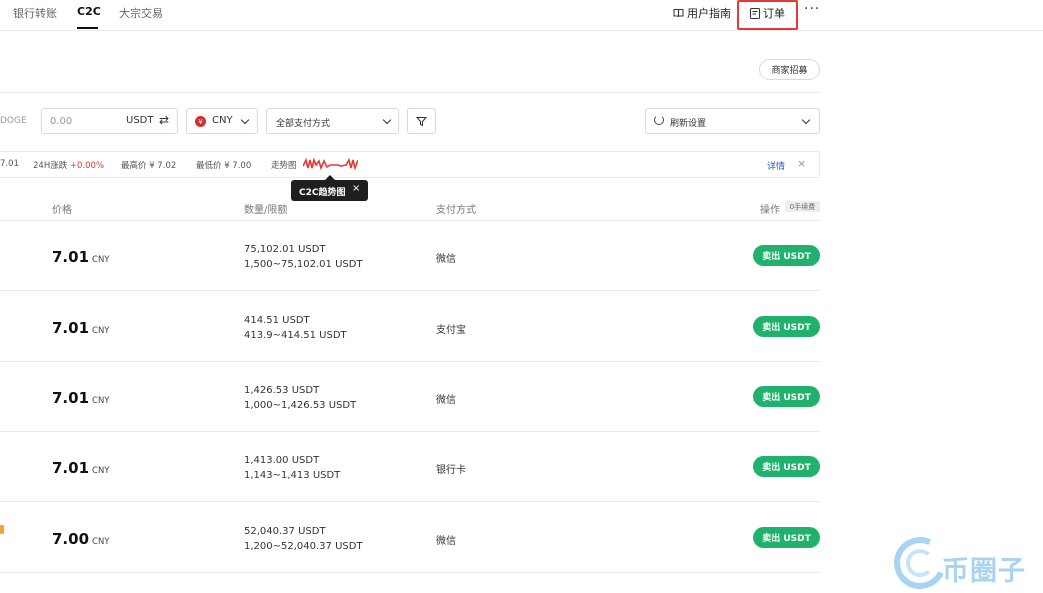 The width and height of the screenshot is (1043, 593). What do you see at coordinates (451, 330) in the screenshot?
I see `payment-cell: 支付宝` at bounding box center [451, 330].